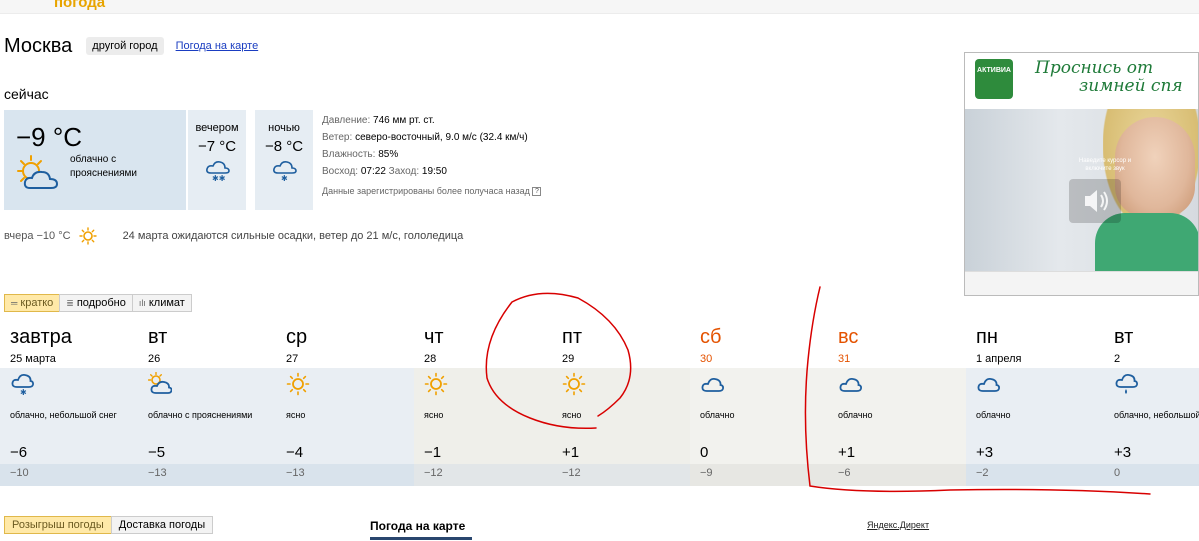 The width and height of the screenshot is (1199, 541). I want to click on bars-icon: ılı, so click(142, 303).